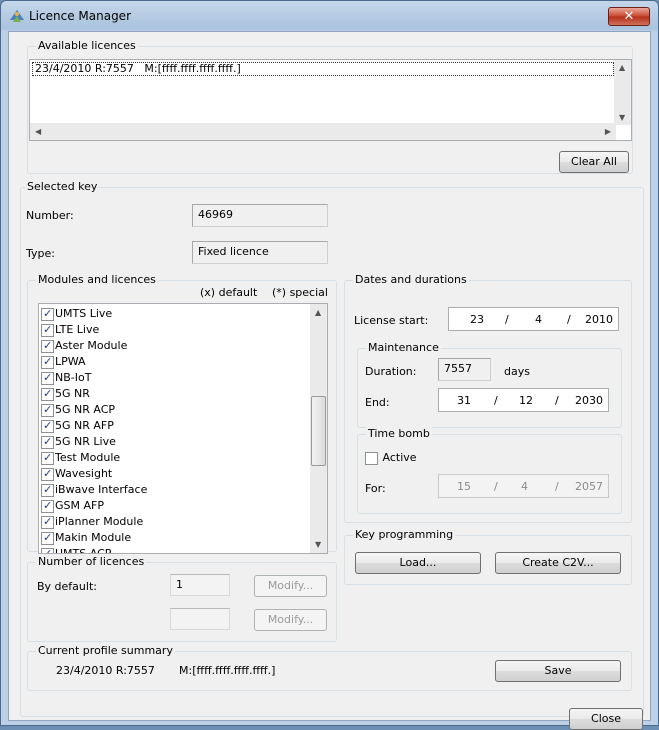 The height and width of the screenshot is (730, 659). Describe the element at coordinates (99, 521) in the screenshot. I see `module-label: iPlanner Module` at that location.